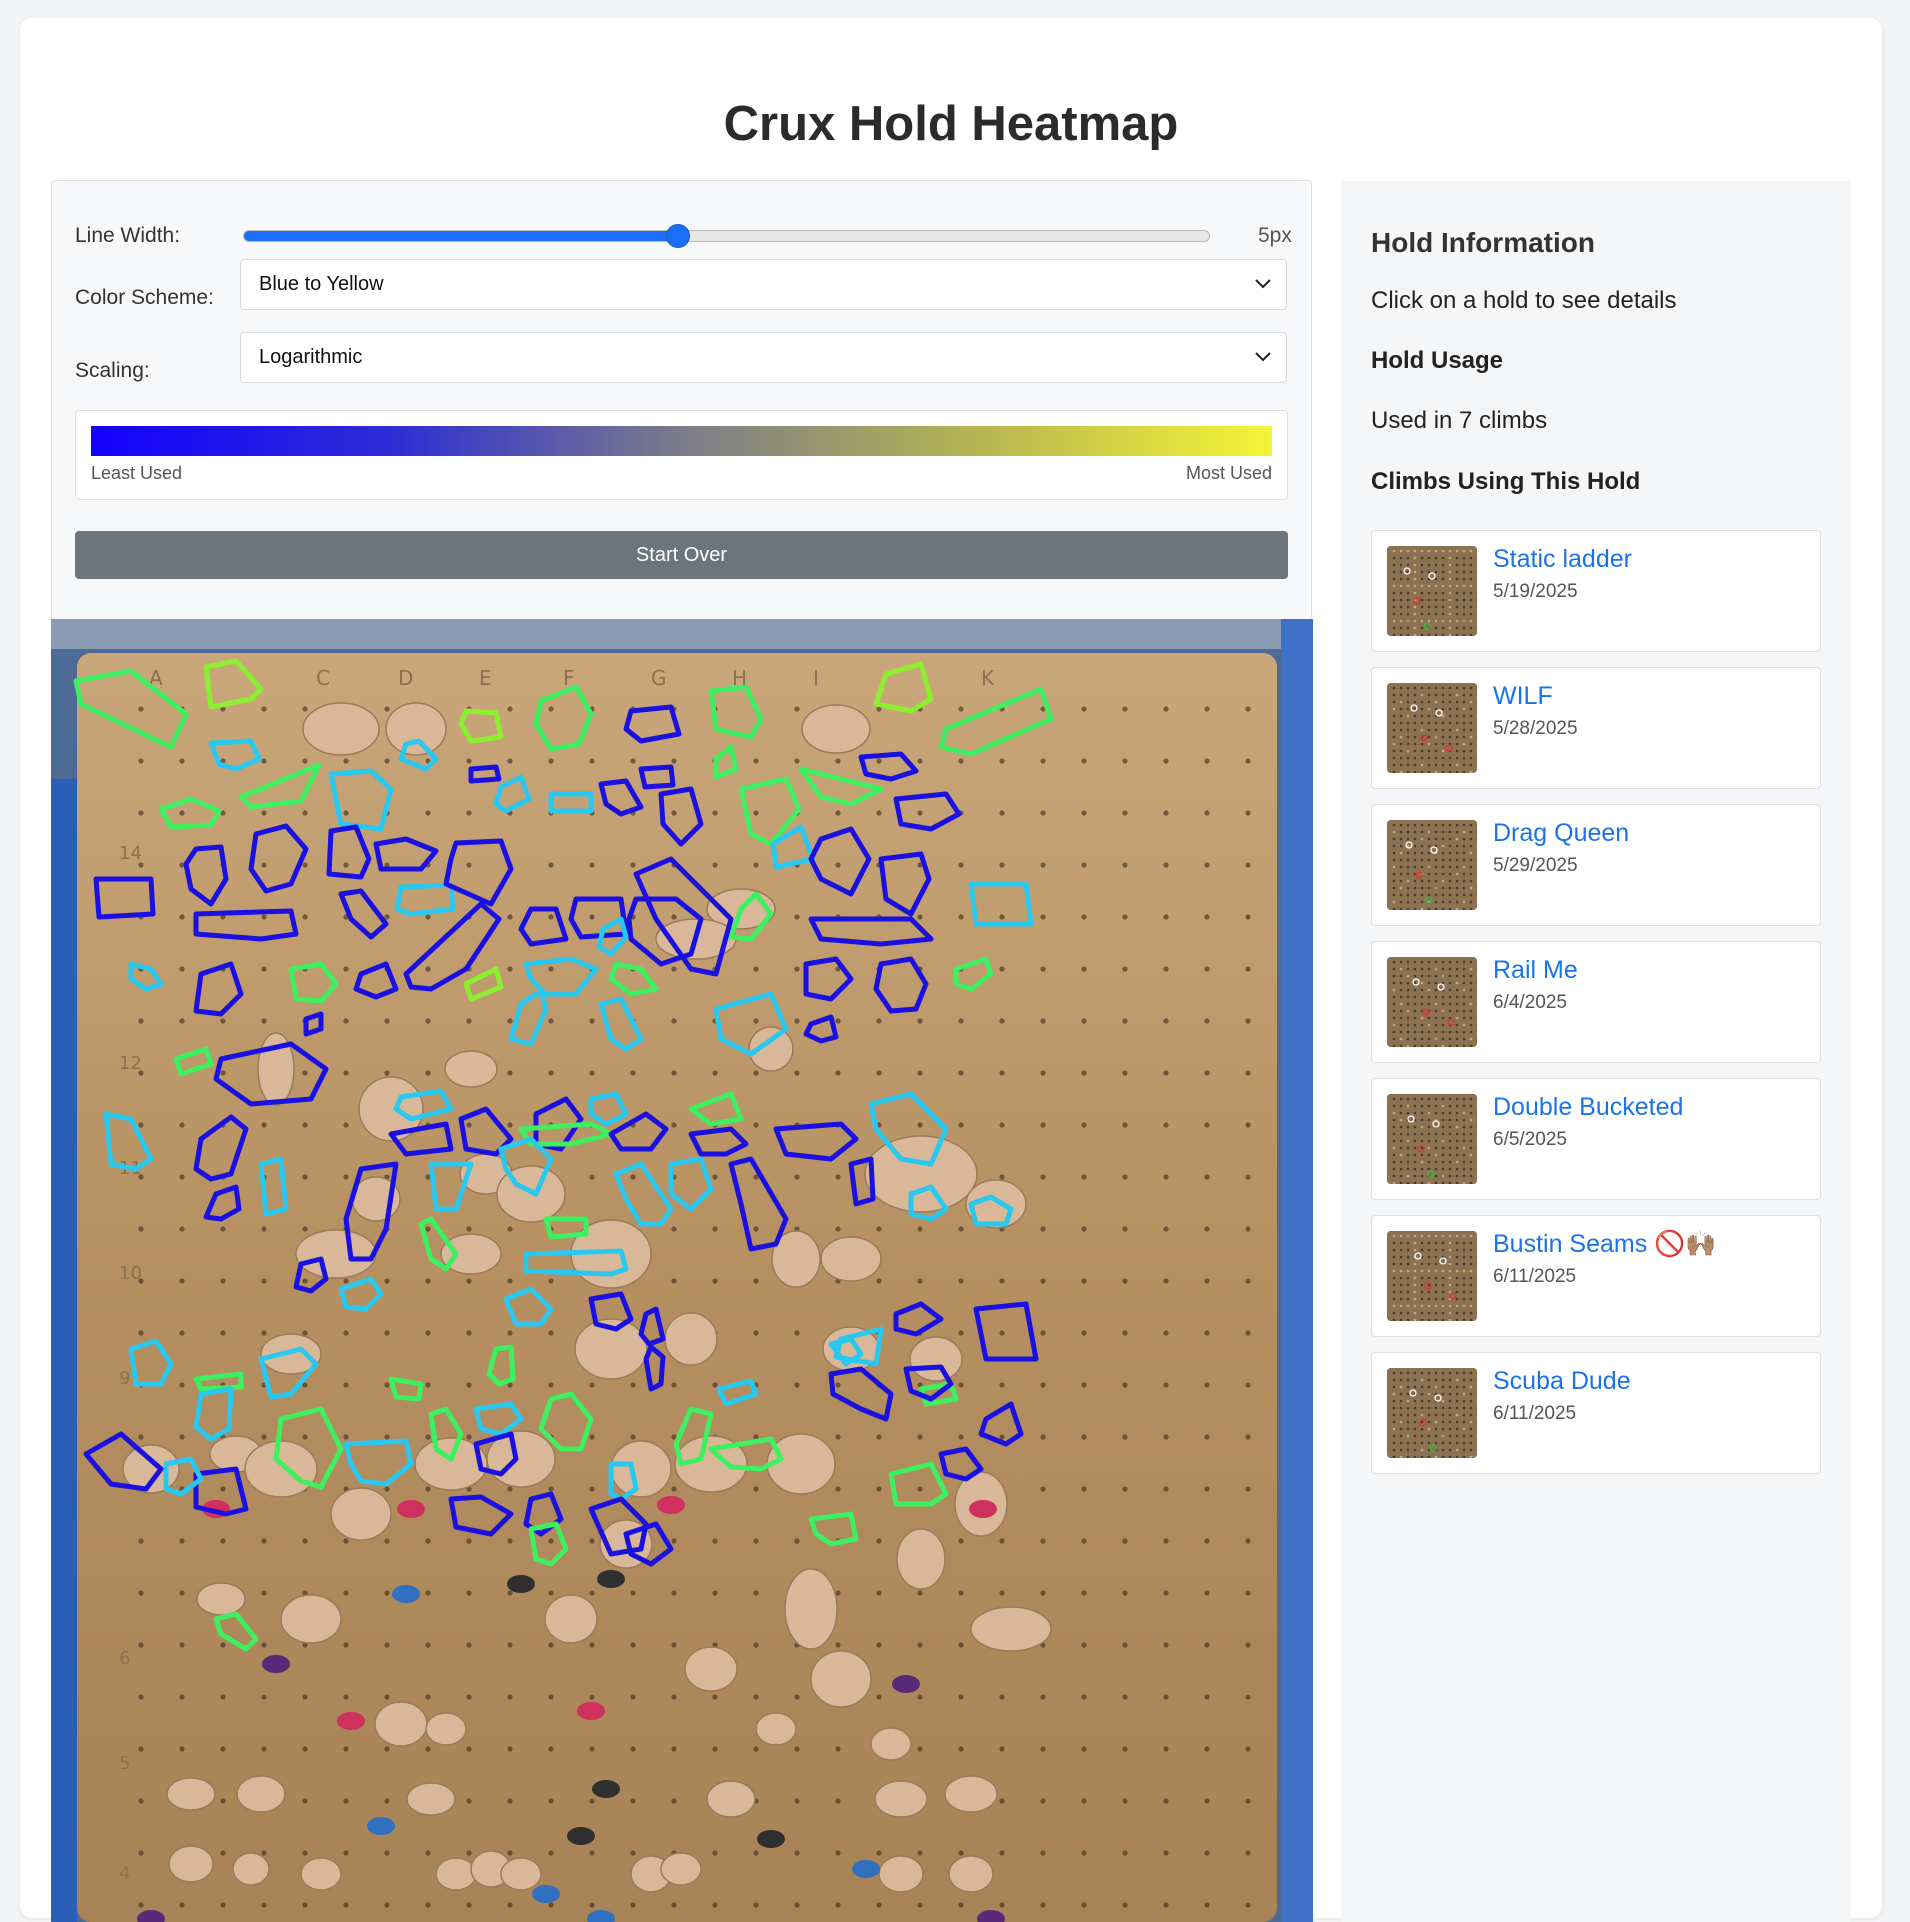 The width and height of the screenshot is (1910, 1922). Describe the element at coordinates (1596, 1139) in the screenshot. I see `climb-card: Double Bucketed 6/5/2025` at that location.